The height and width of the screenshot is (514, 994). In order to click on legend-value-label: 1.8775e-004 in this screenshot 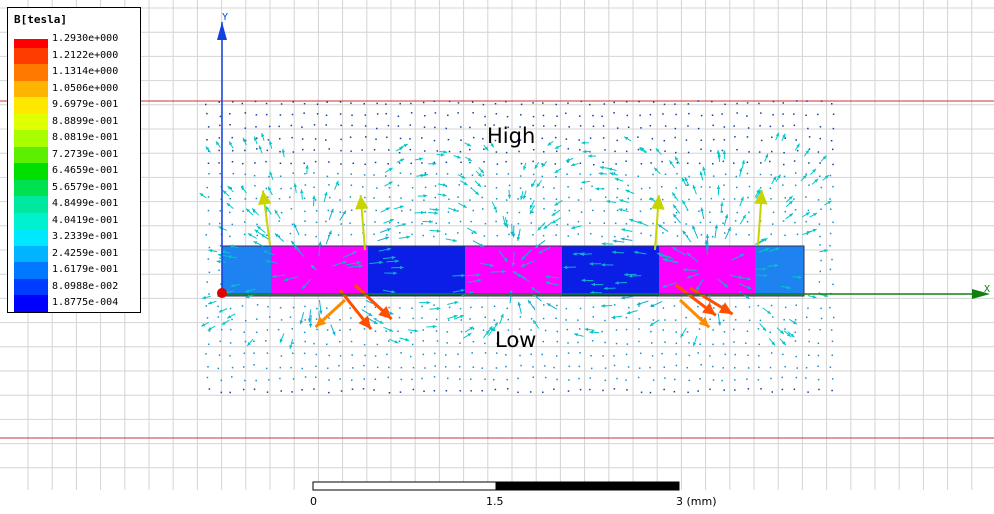, I will do `click(85, 302)`.